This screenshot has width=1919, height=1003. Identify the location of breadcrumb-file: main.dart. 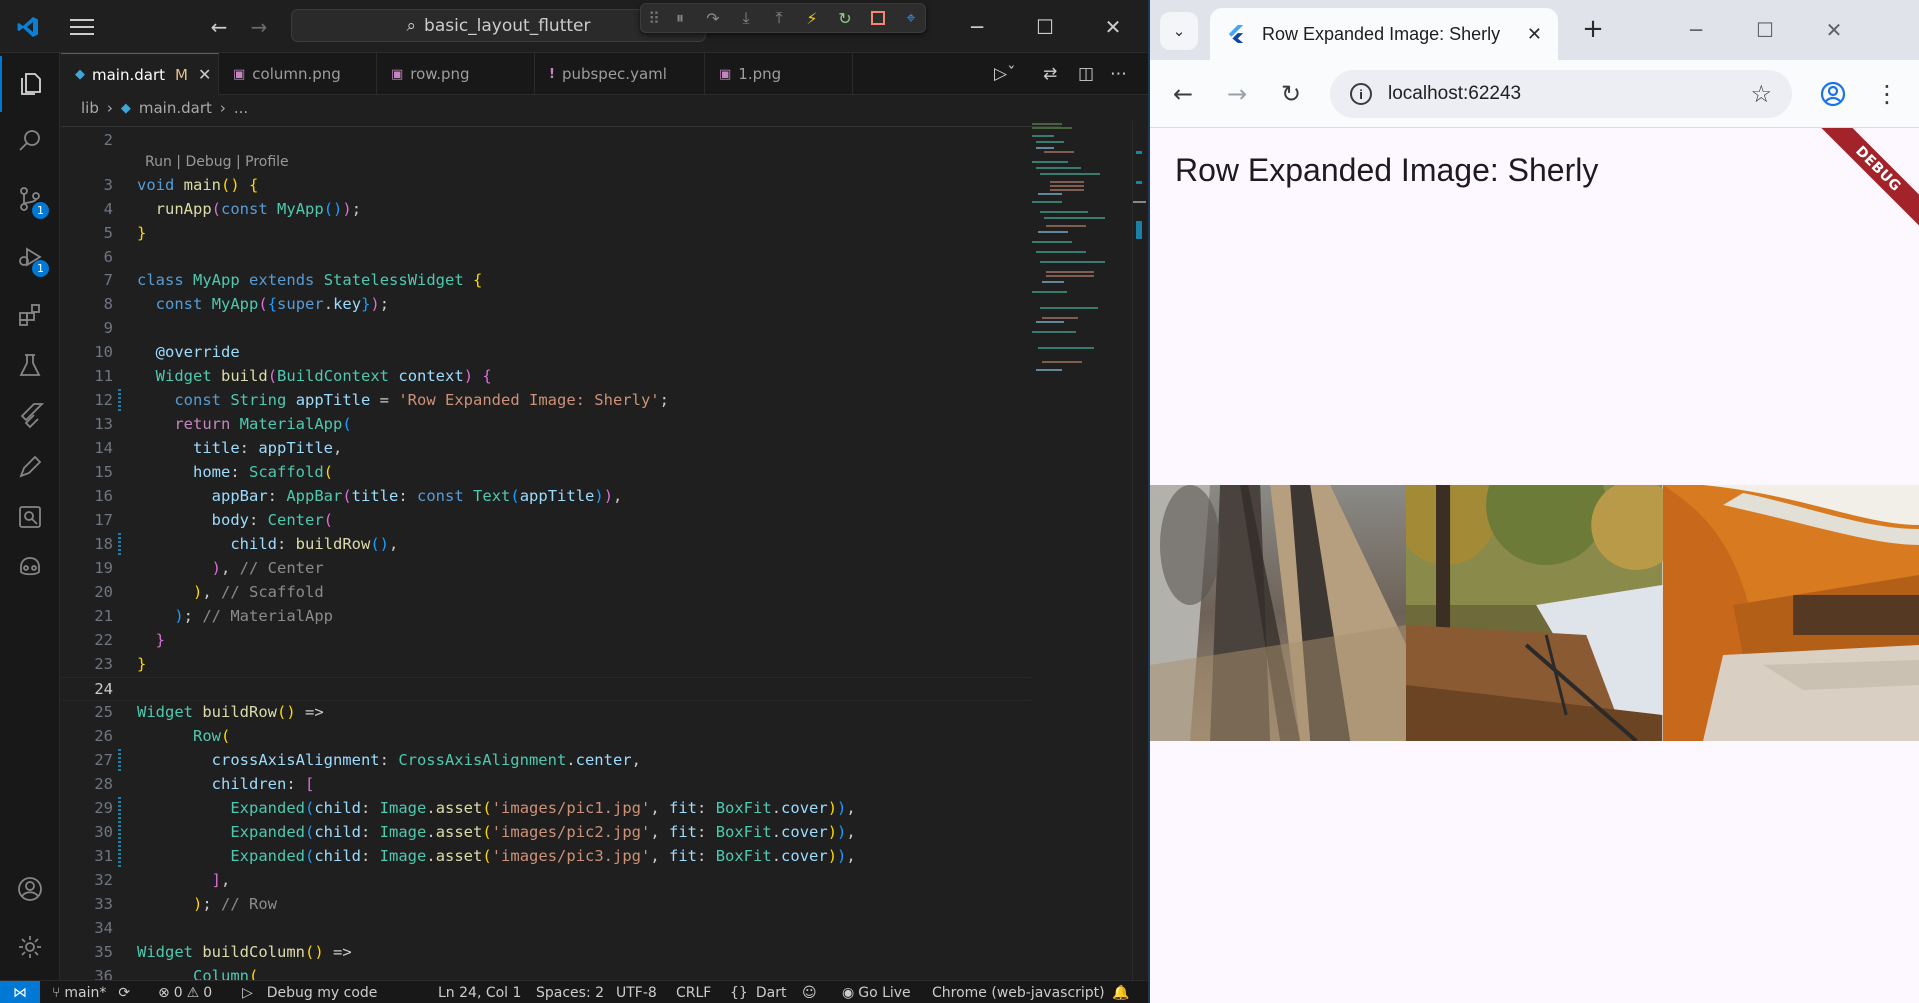
(175, 108).